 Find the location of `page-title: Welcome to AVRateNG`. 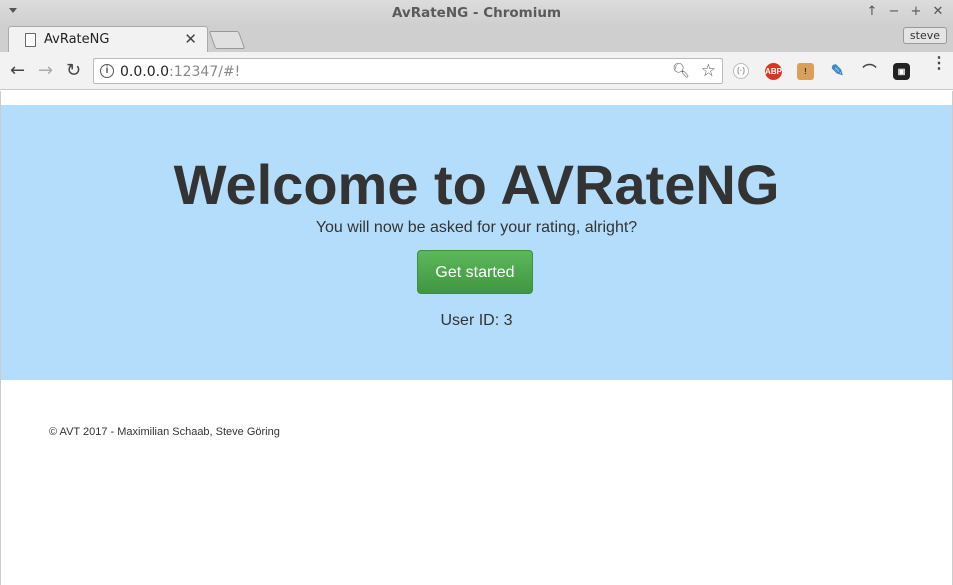

page-title: Welcome to AVRateNG is located at coordinates (476, 184).